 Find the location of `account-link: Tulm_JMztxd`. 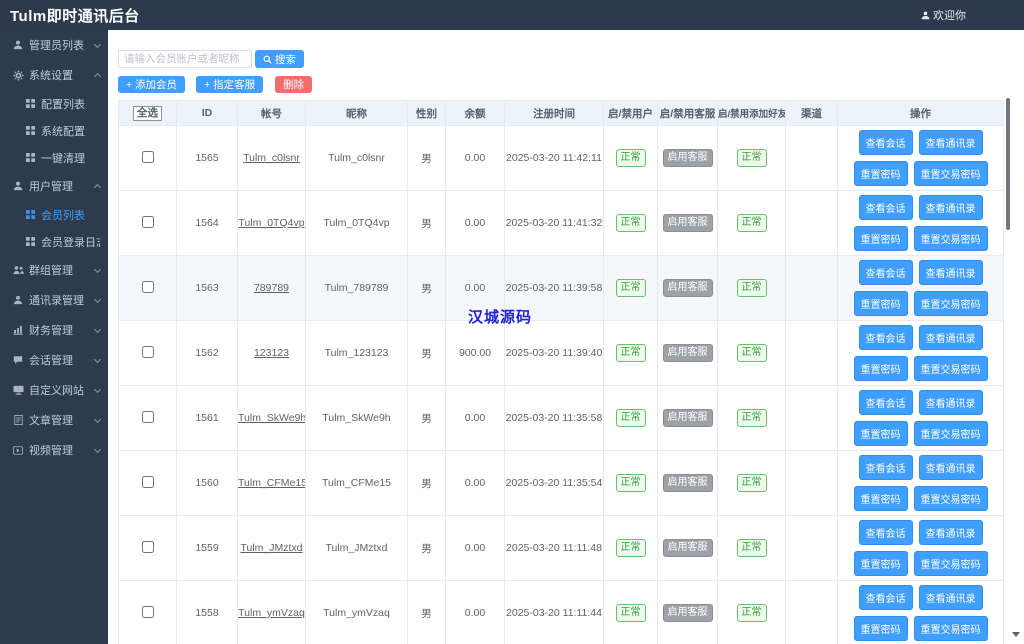

account-link: Tulm_JMztxd is located at coordinates (271, 548).